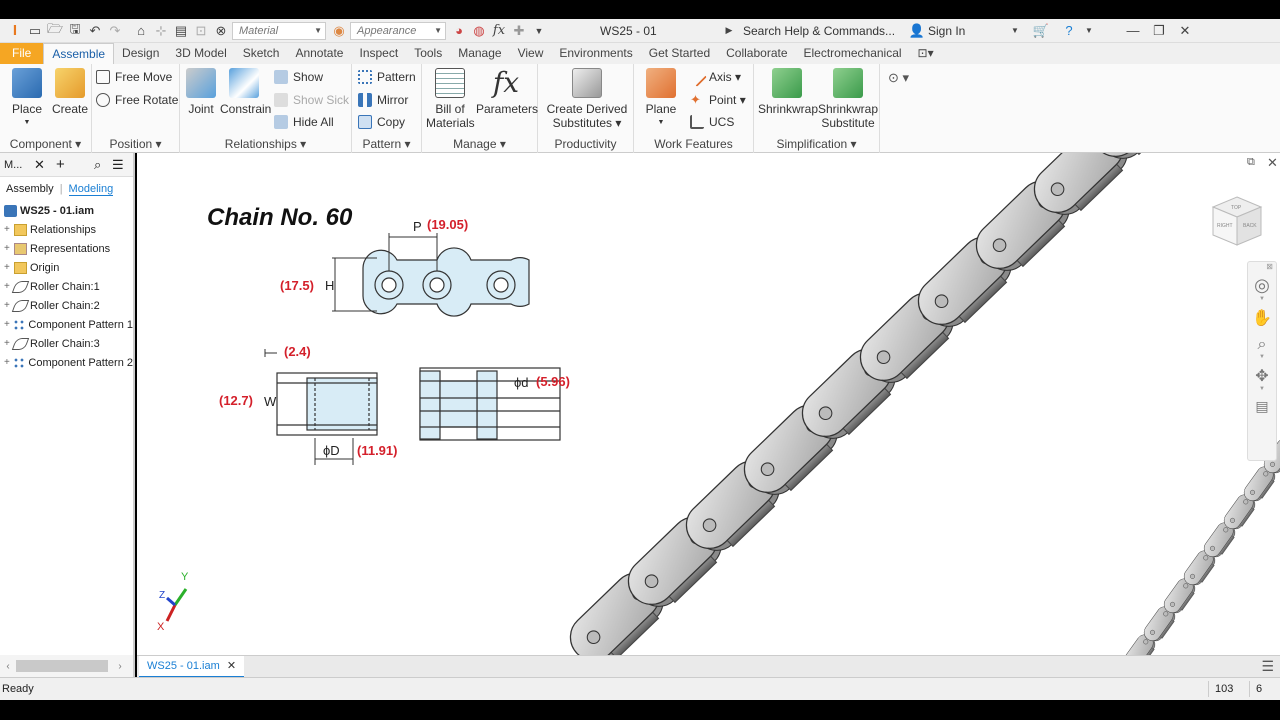  What do you see at coordinates (519, 31) in the screenshot?
I see `plus-icon: ✚` at bounding box center [519, 31].